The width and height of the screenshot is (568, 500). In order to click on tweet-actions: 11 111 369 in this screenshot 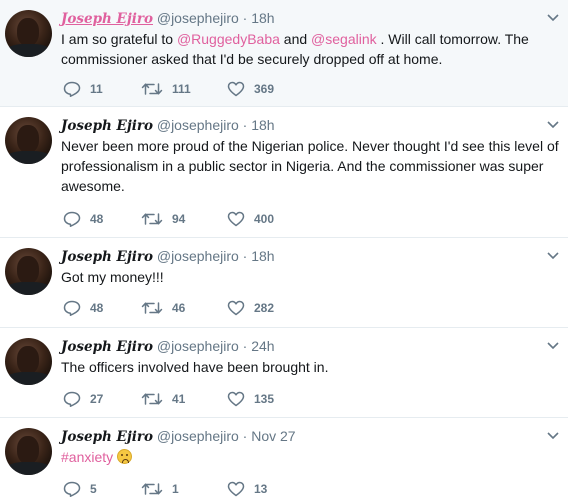, I will do `click(185, 89)`.